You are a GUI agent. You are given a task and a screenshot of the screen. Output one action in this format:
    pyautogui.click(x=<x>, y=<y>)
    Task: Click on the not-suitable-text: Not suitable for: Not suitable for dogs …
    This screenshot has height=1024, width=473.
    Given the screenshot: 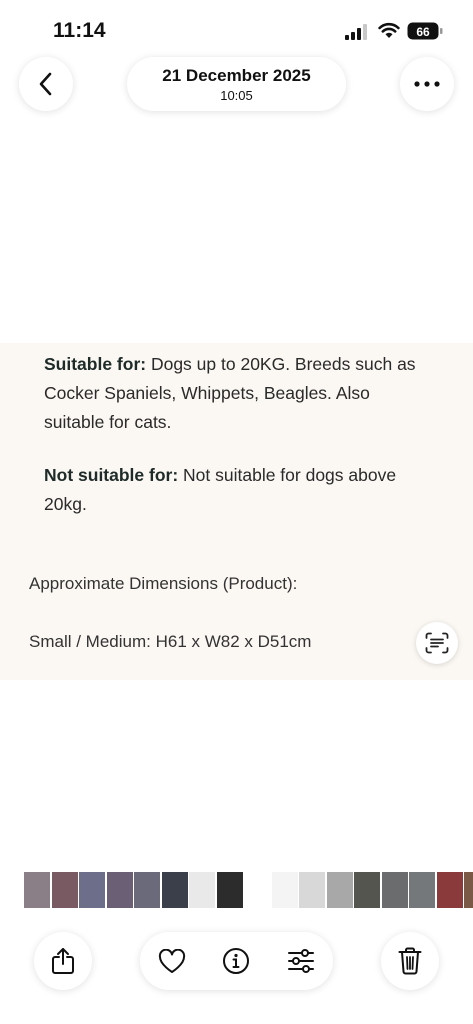 What is the action you would take?
    pyautogui.click(x=239, y=490)
    